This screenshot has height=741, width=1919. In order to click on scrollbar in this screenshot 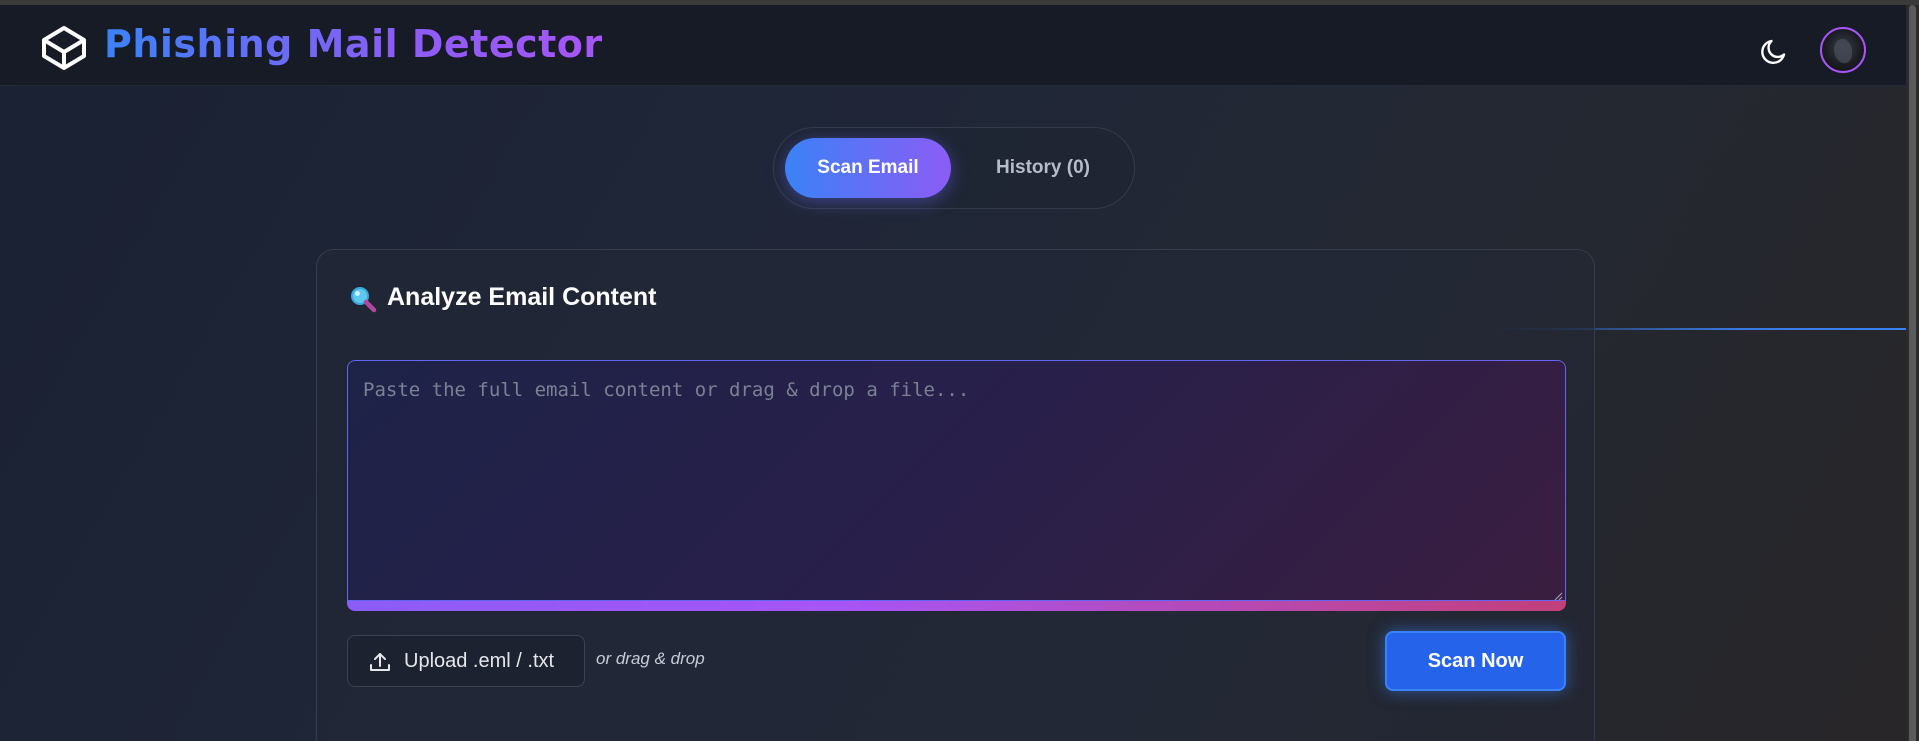, I will do `click(1912, 373)`.